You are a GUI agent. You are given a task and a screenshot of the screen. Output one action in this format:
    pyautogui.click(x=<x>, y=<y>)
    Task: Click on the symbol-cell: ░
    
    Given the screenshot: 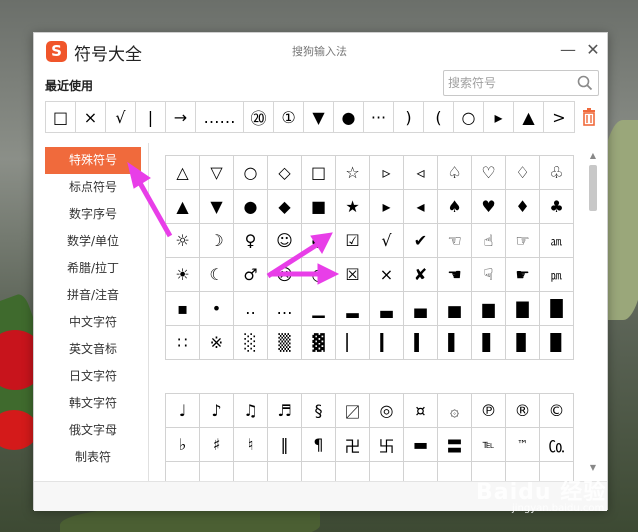 What is the action you would take?
    pyautogui.click(x=250, y=342)
    